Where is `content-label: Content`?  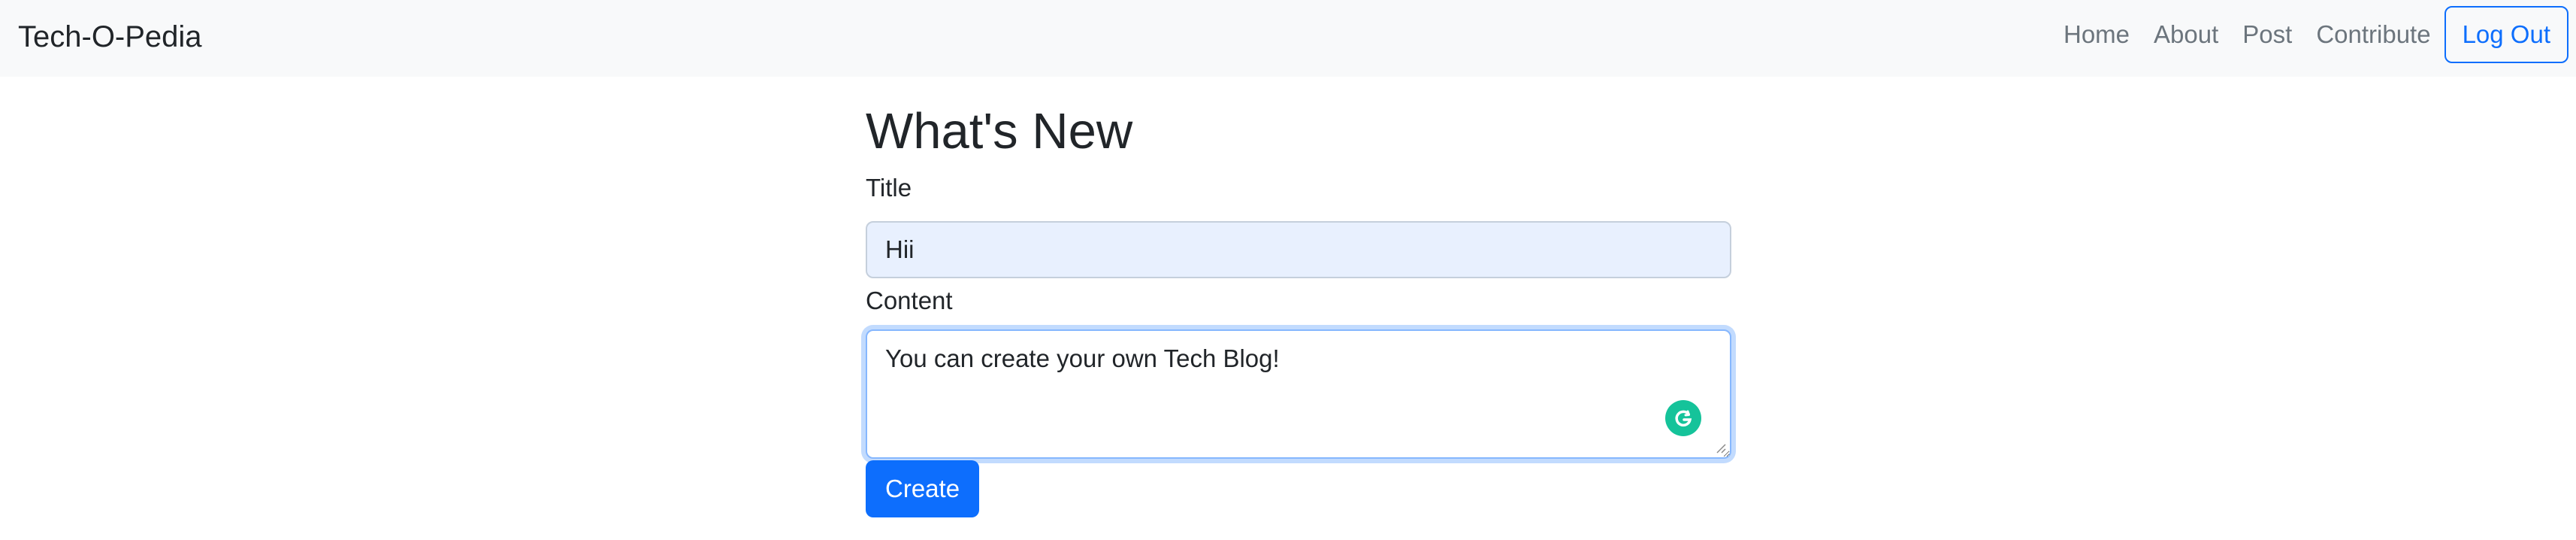 content-label: Content is located at coordinates (909, 300).